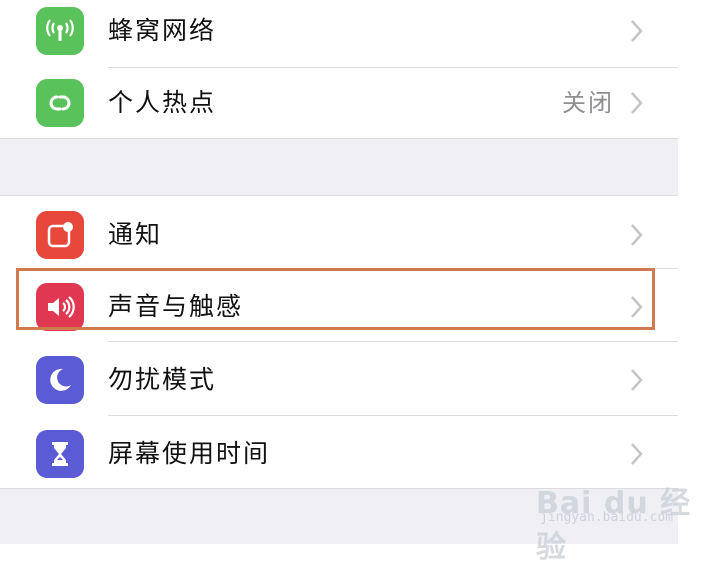 Image resolution: width=702 pixels, height=566 pixels. What do you see at coordinates (135, 234) in the screenshot?
I see `notifications-label: 通知` at bounding box center [135, 234].